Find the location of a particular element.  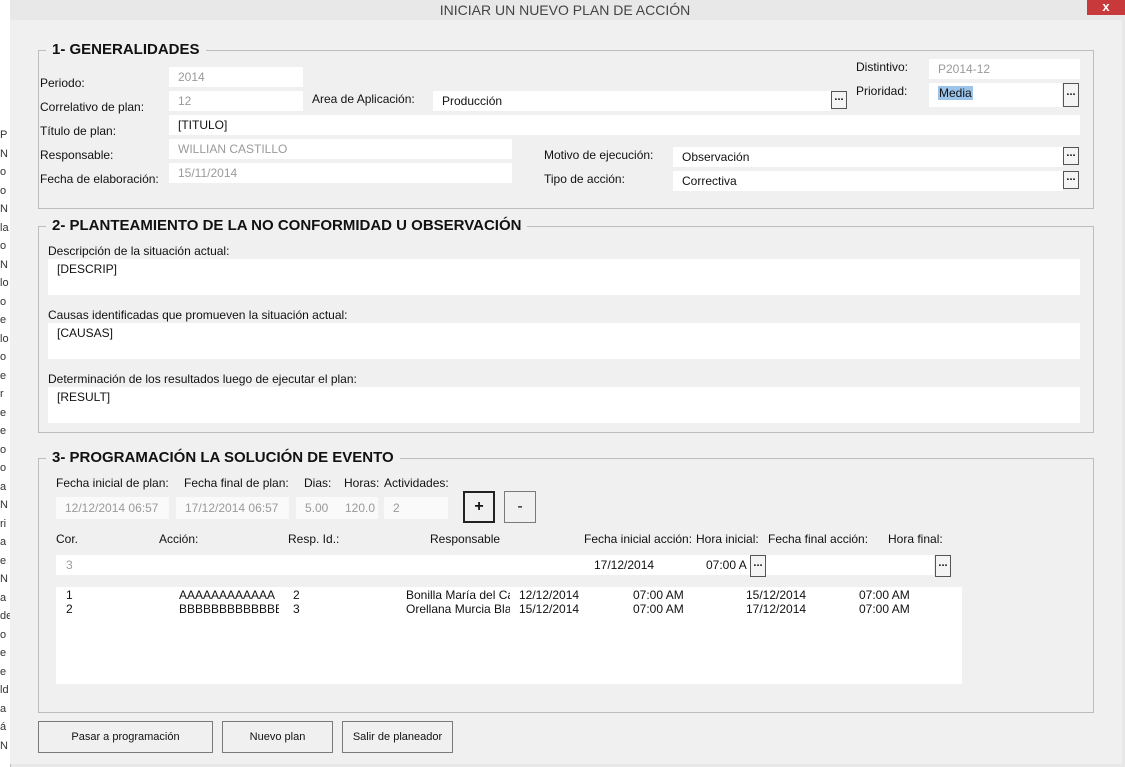

add-activity-button: + is located at coordinates (479, 507).